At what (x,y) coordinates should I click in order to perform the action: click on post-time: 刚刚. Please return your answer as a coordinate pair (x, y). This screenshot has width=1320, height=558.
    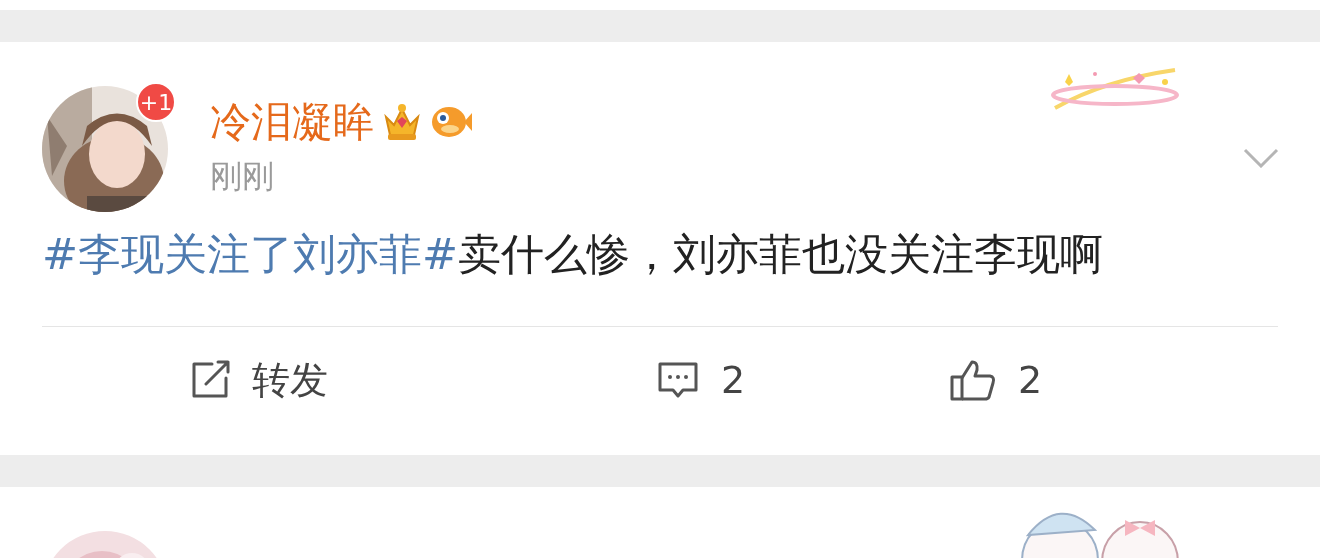
    Looking at the image, I should click on (242, 176).